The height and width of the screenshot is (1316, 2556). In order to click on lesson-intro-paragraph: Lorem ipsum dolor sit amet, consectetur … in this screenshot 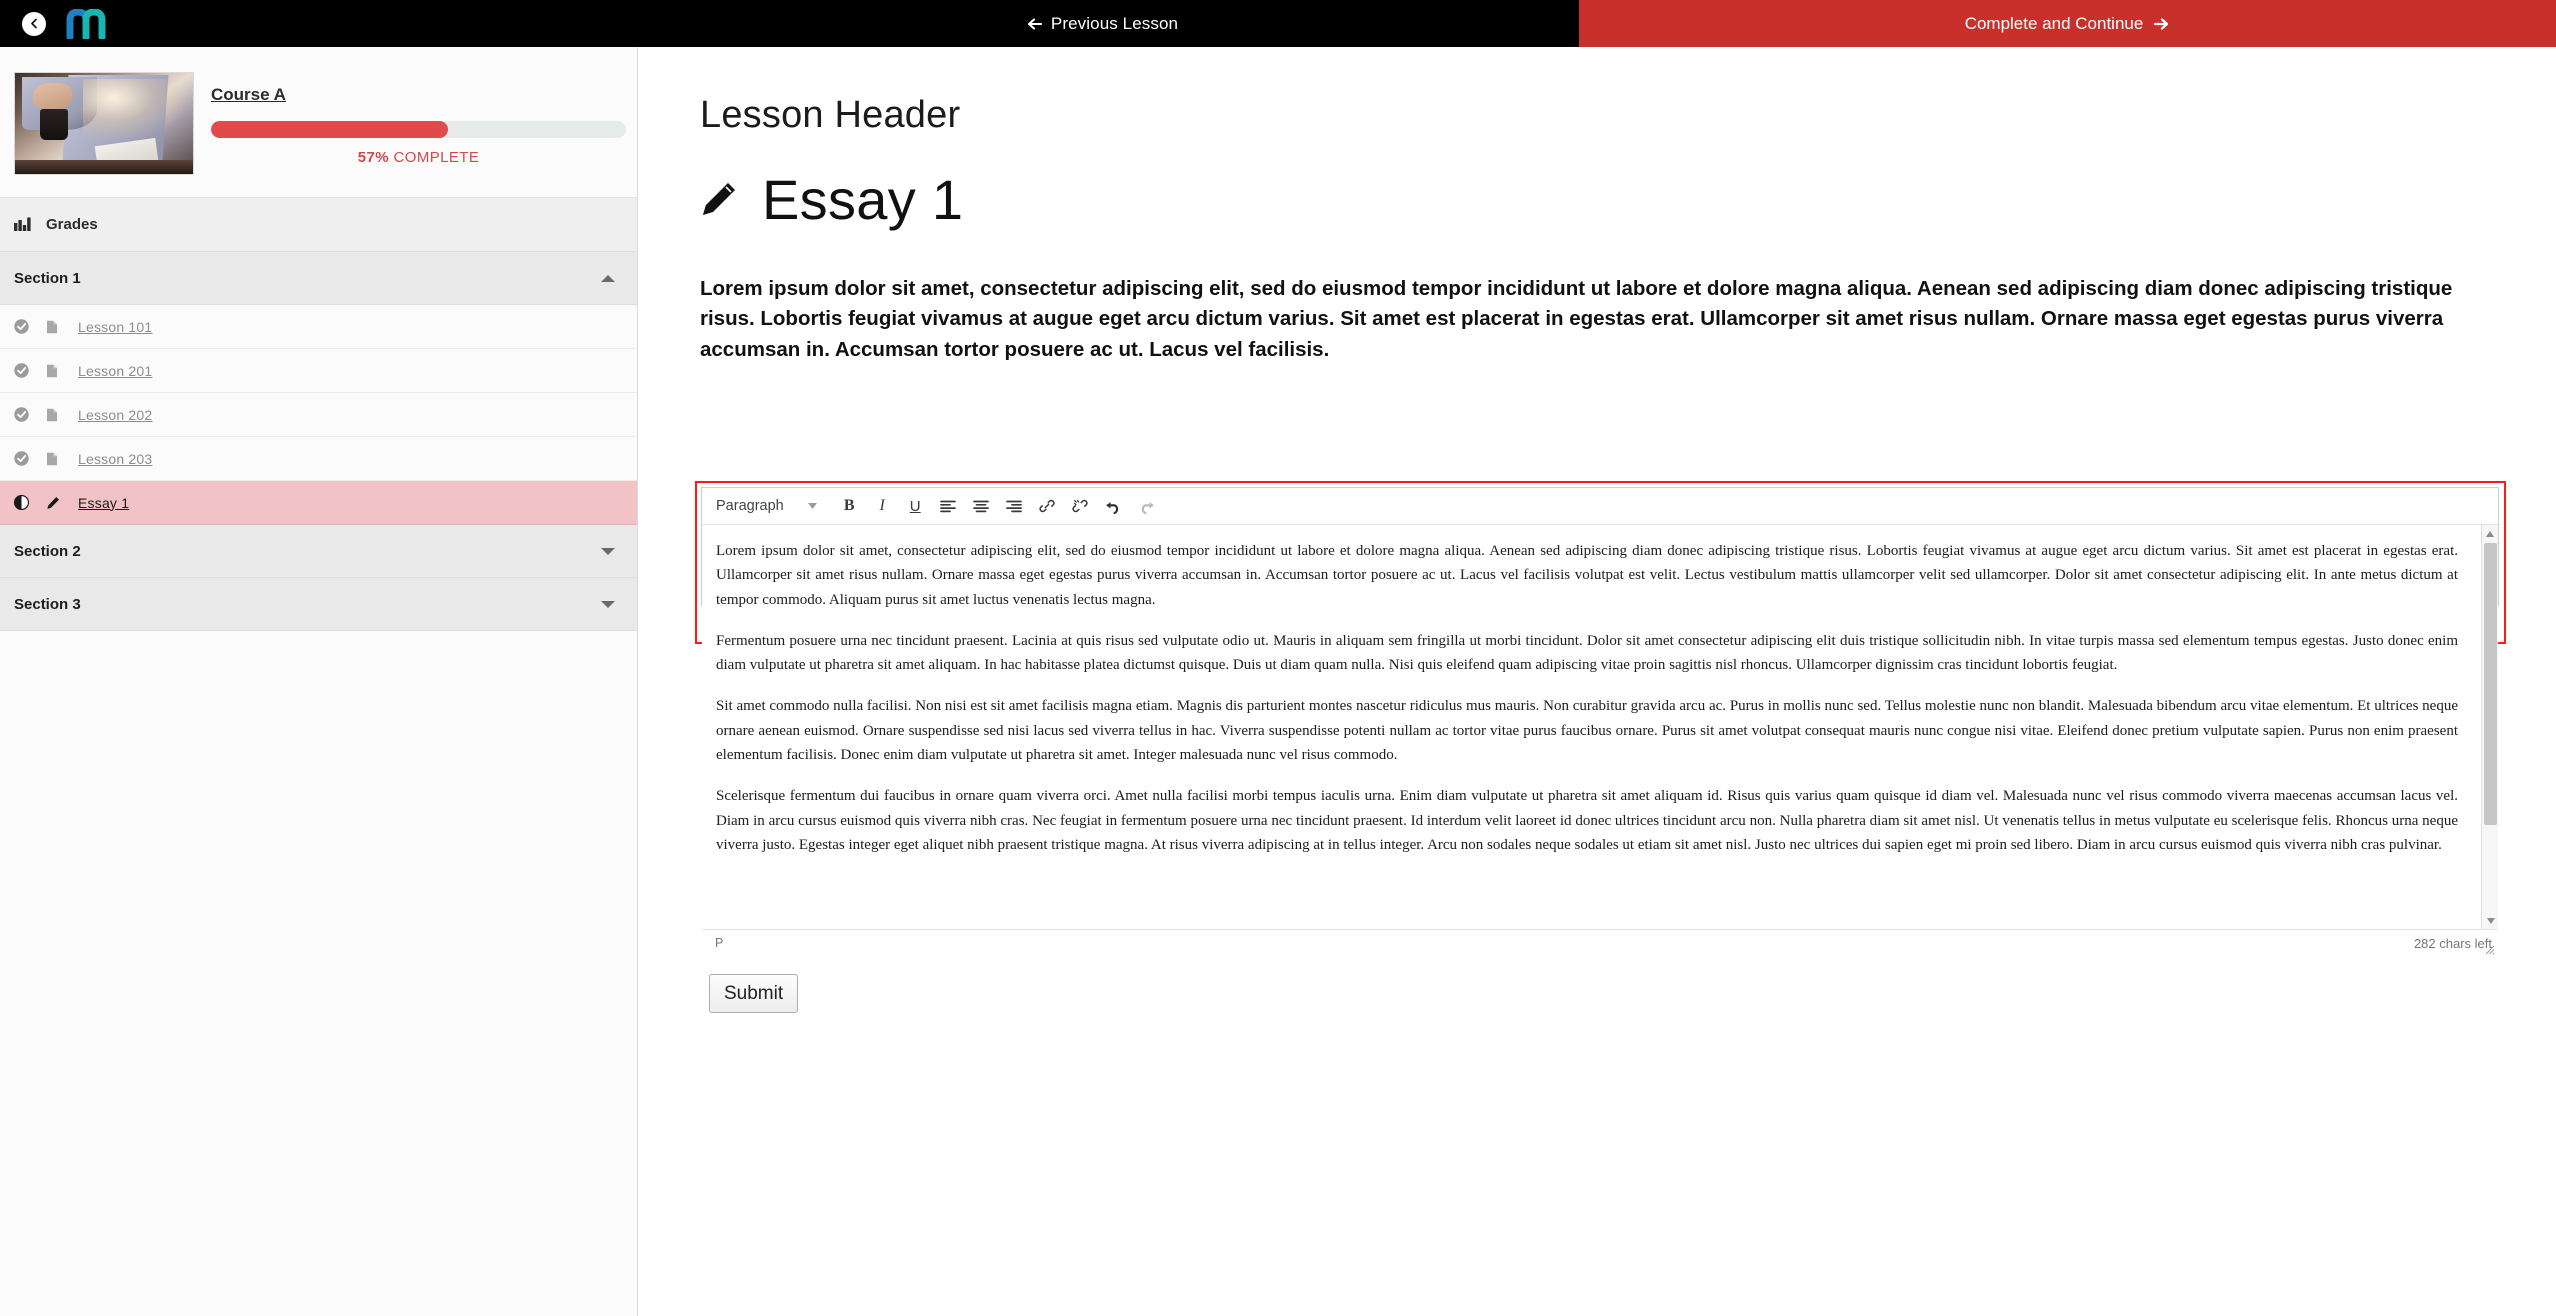, I will do `click(1576, 319)`.